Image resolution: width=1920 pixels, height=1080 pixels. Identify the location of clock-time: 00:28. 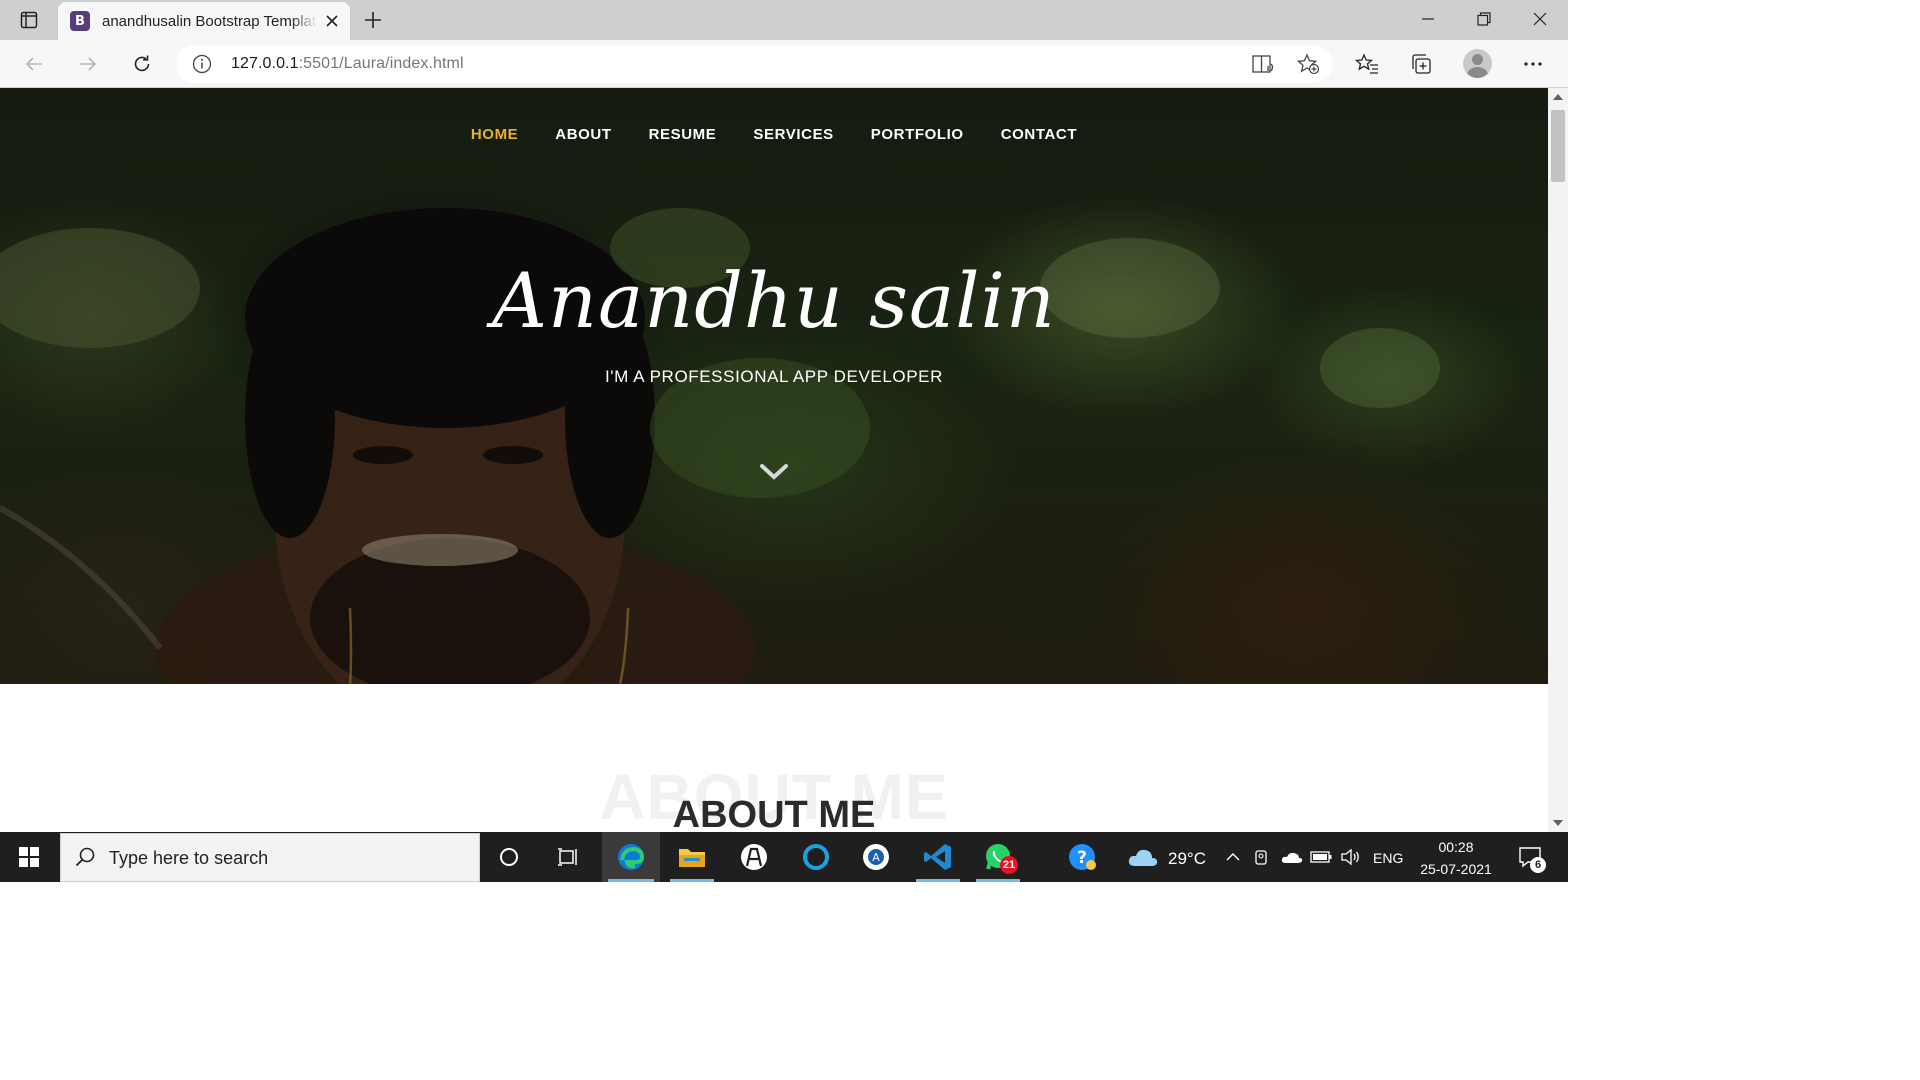
(1456, 847).